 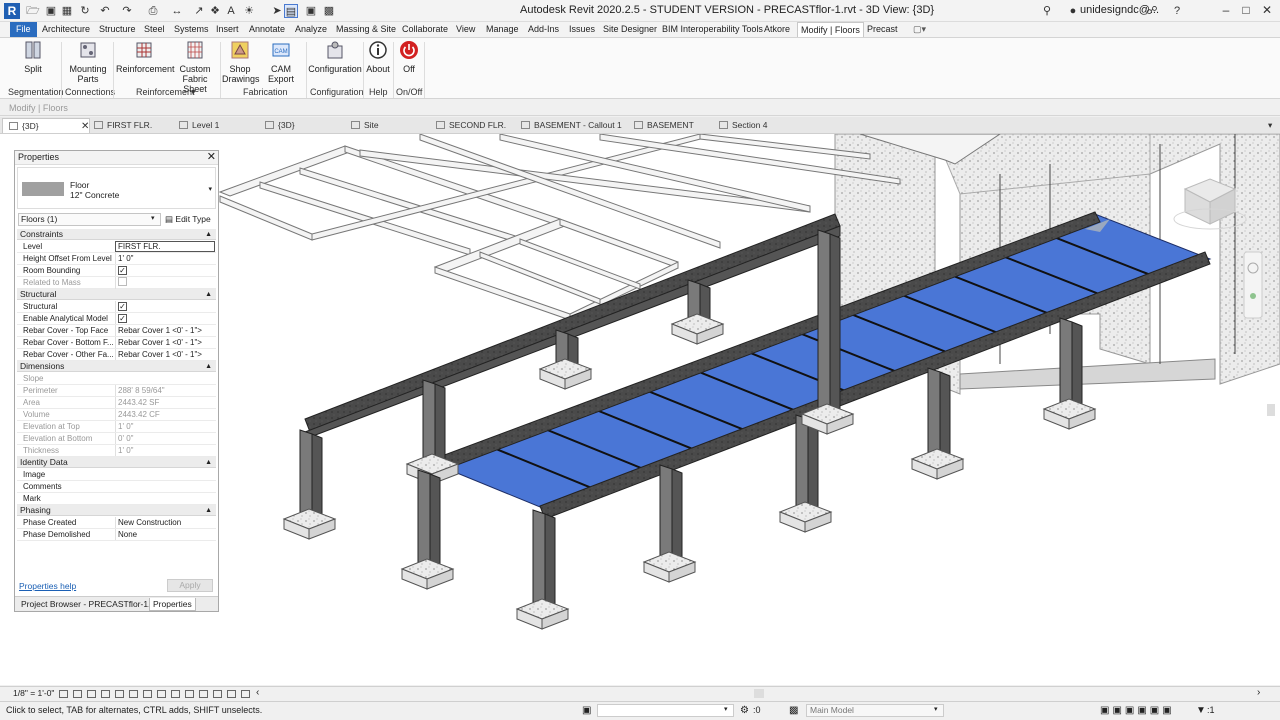 What do you see at coordinates (47, 586) in the screenshot?
I see `properties-help-link: Properties help` at bounding box center [47, 586].